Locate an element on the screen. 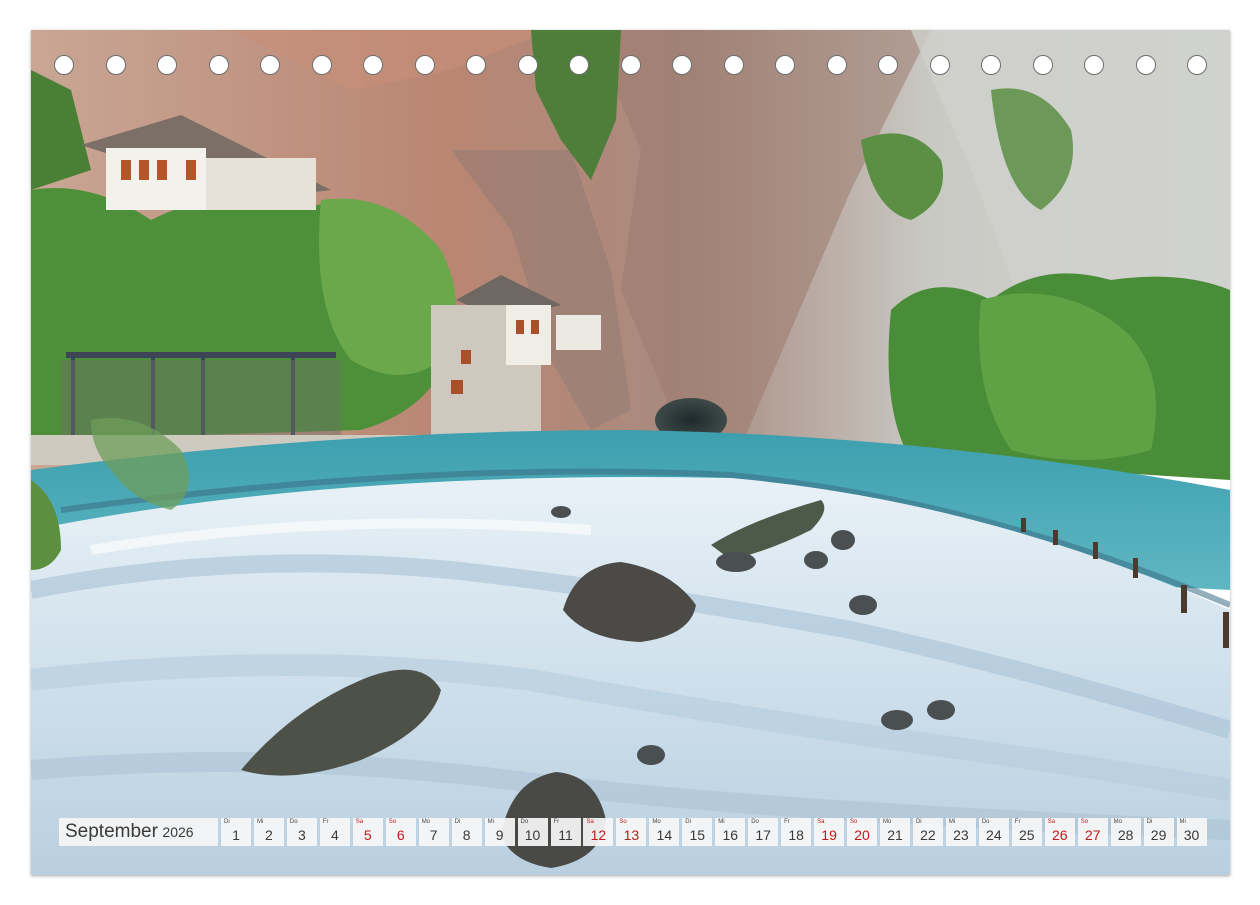  day-number: 22 is located at coordinates (928, 835).